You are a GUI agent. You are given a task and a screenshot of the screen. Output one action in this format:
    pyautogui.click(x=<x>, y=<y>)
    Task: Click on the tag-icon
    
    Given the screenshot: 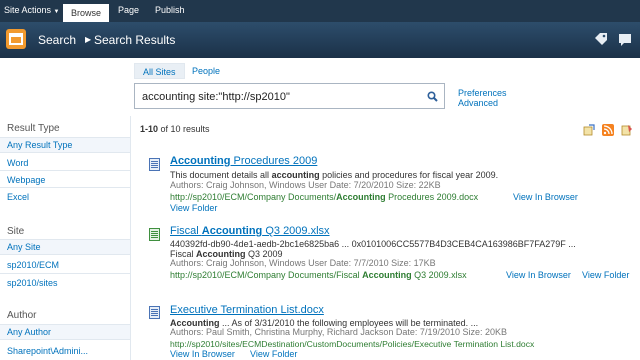 What is the action you would take?
    pyautogui.click(x=601, y=39)
    